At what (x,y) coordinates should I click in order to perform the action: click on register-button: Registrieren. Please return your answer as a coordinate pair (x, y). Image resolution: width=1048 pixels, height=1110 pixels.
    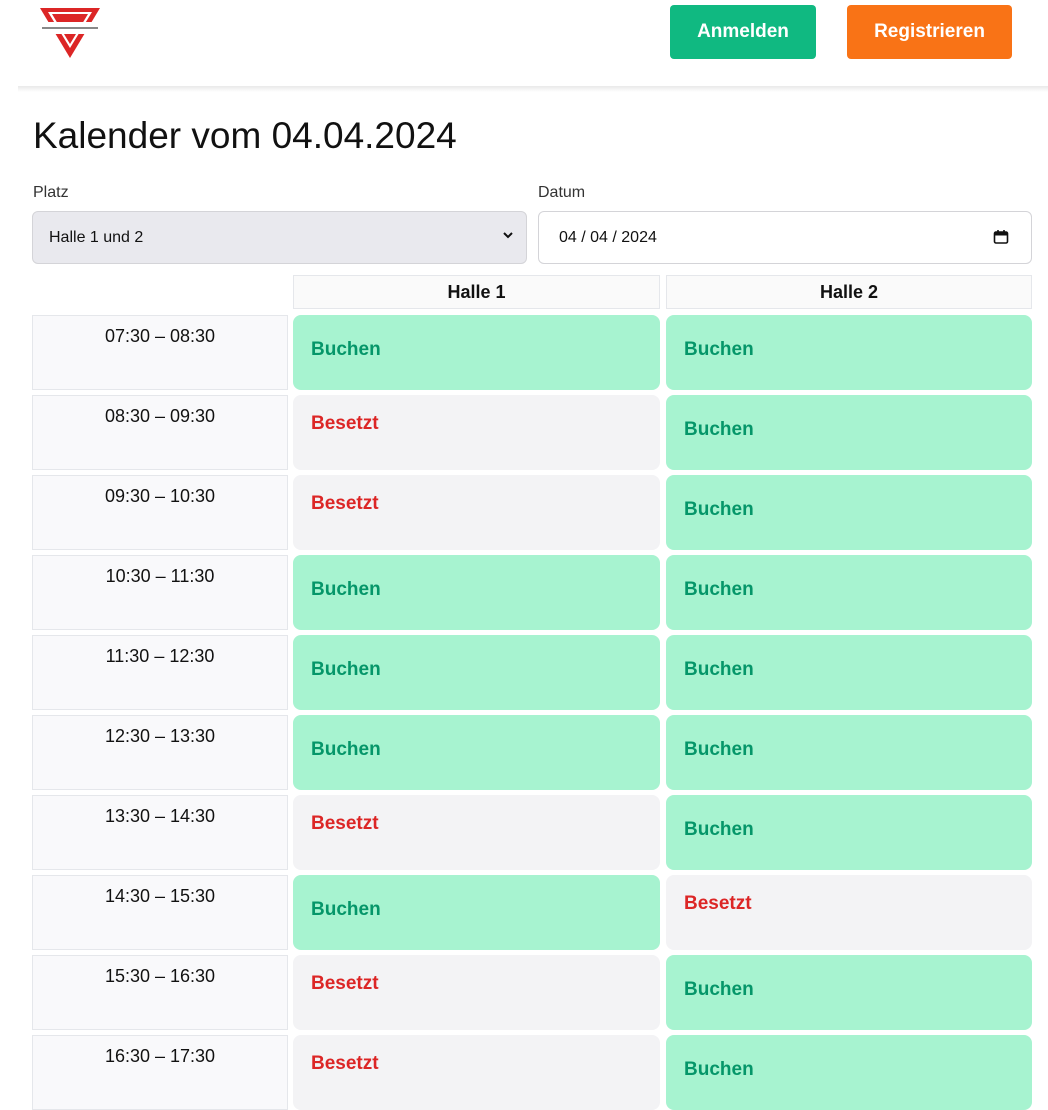
    Looking at the image, I should click on (929, 32).